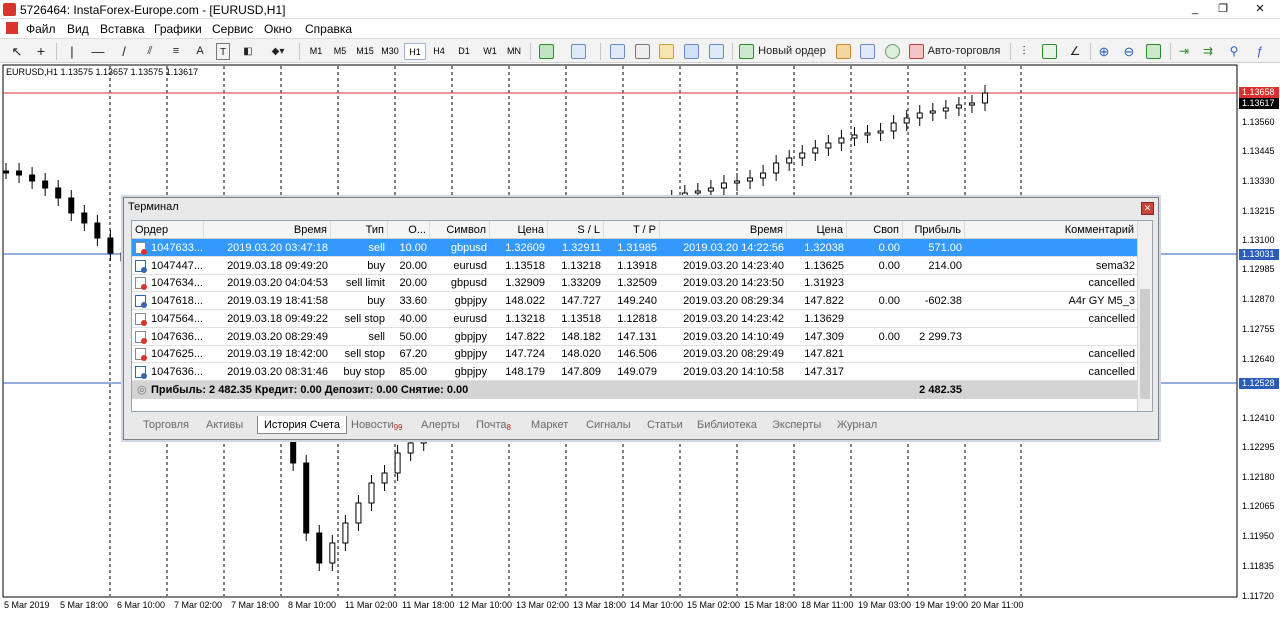  Describe the element at coordinates (514, 51) in the screenshot. I see `timeframe-mn: MN` at that location.